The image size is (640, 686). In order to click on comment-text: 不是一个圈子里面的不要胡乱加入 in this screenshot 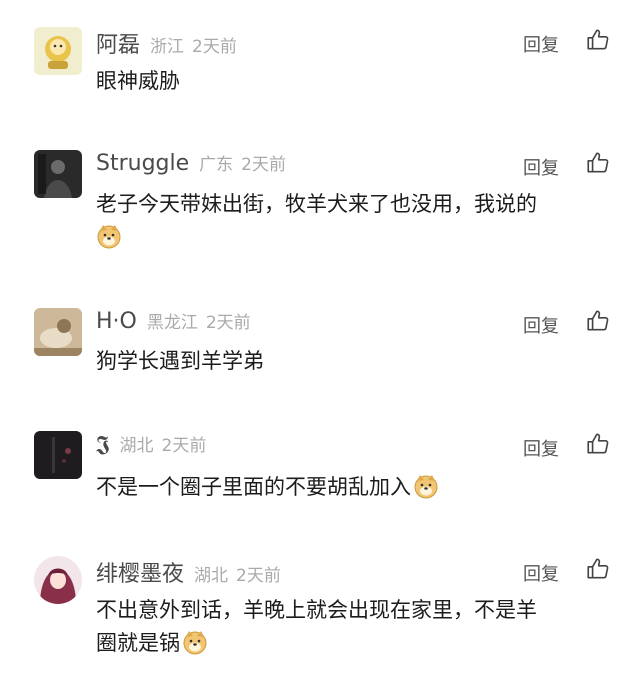, I will do `click(356, 487)`.